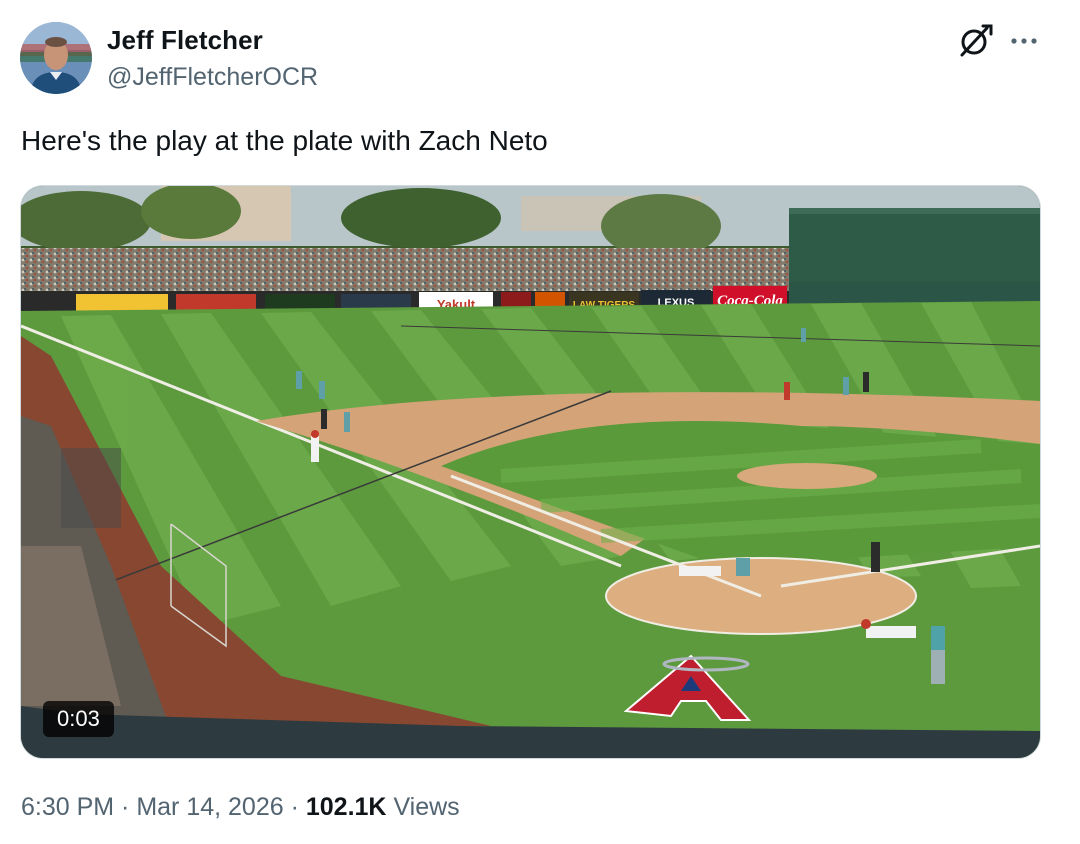  Describe the element at coordinates (78, 719) in the screenshot. I see `video-duration-badge: 0:03` at that location.